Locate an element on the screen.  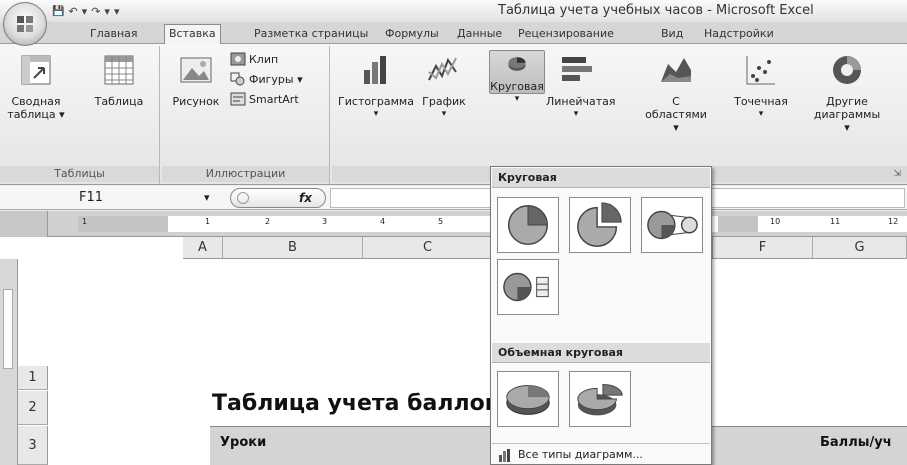
save-icon: 💾 is located at coordinates (58, 11).